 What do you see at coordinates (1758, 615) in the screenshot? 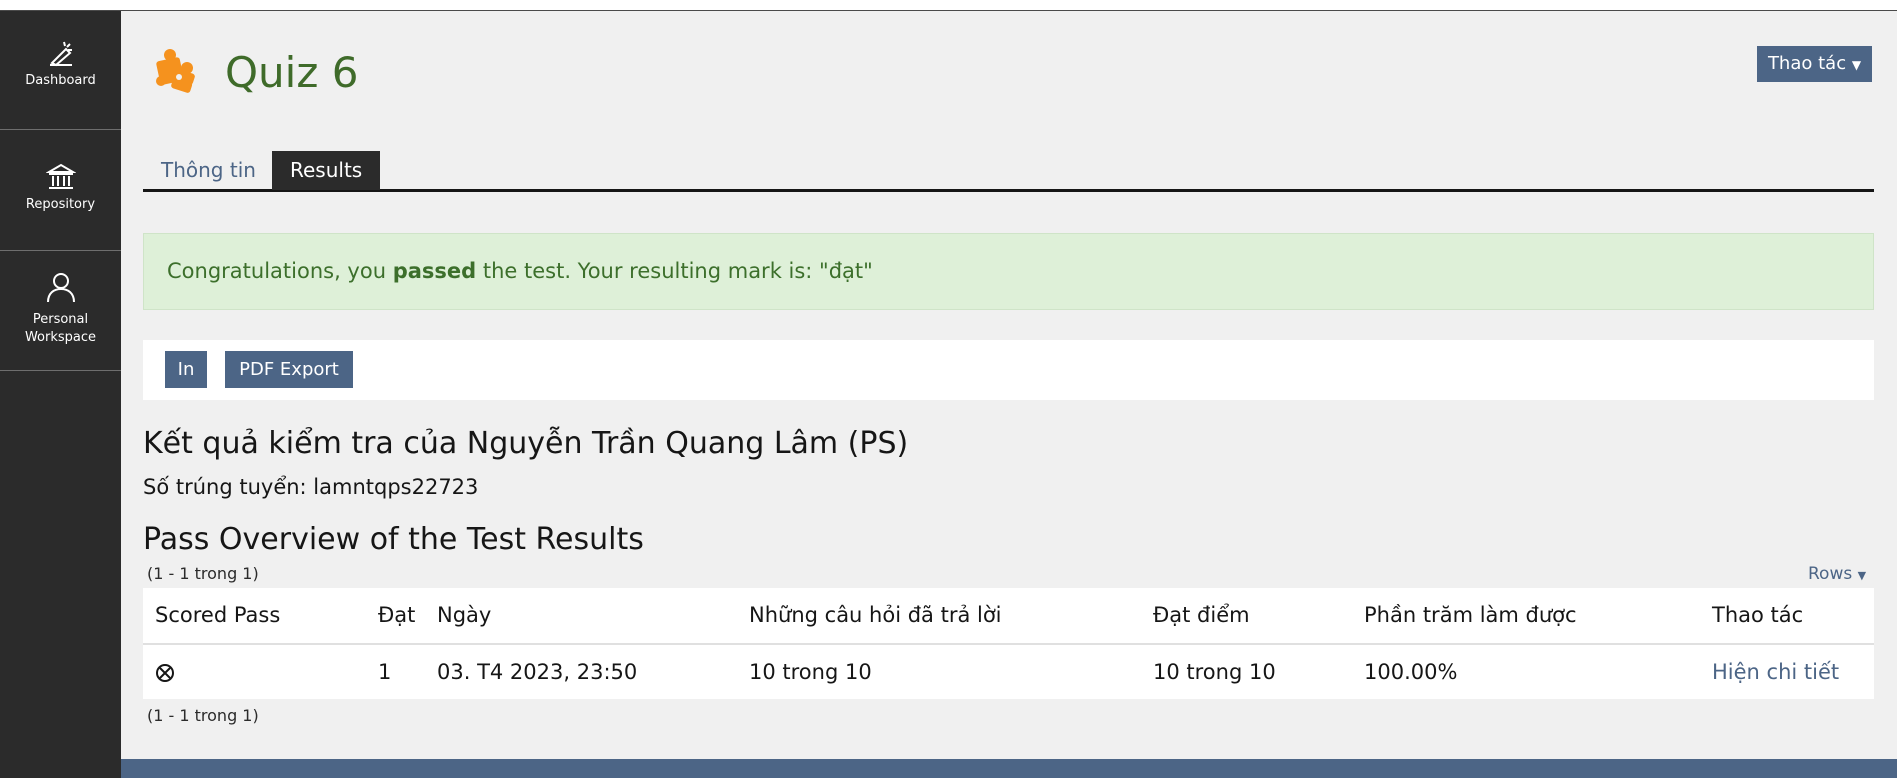
I see `column-header: Thao tác` at bounding box center [1758, 615].